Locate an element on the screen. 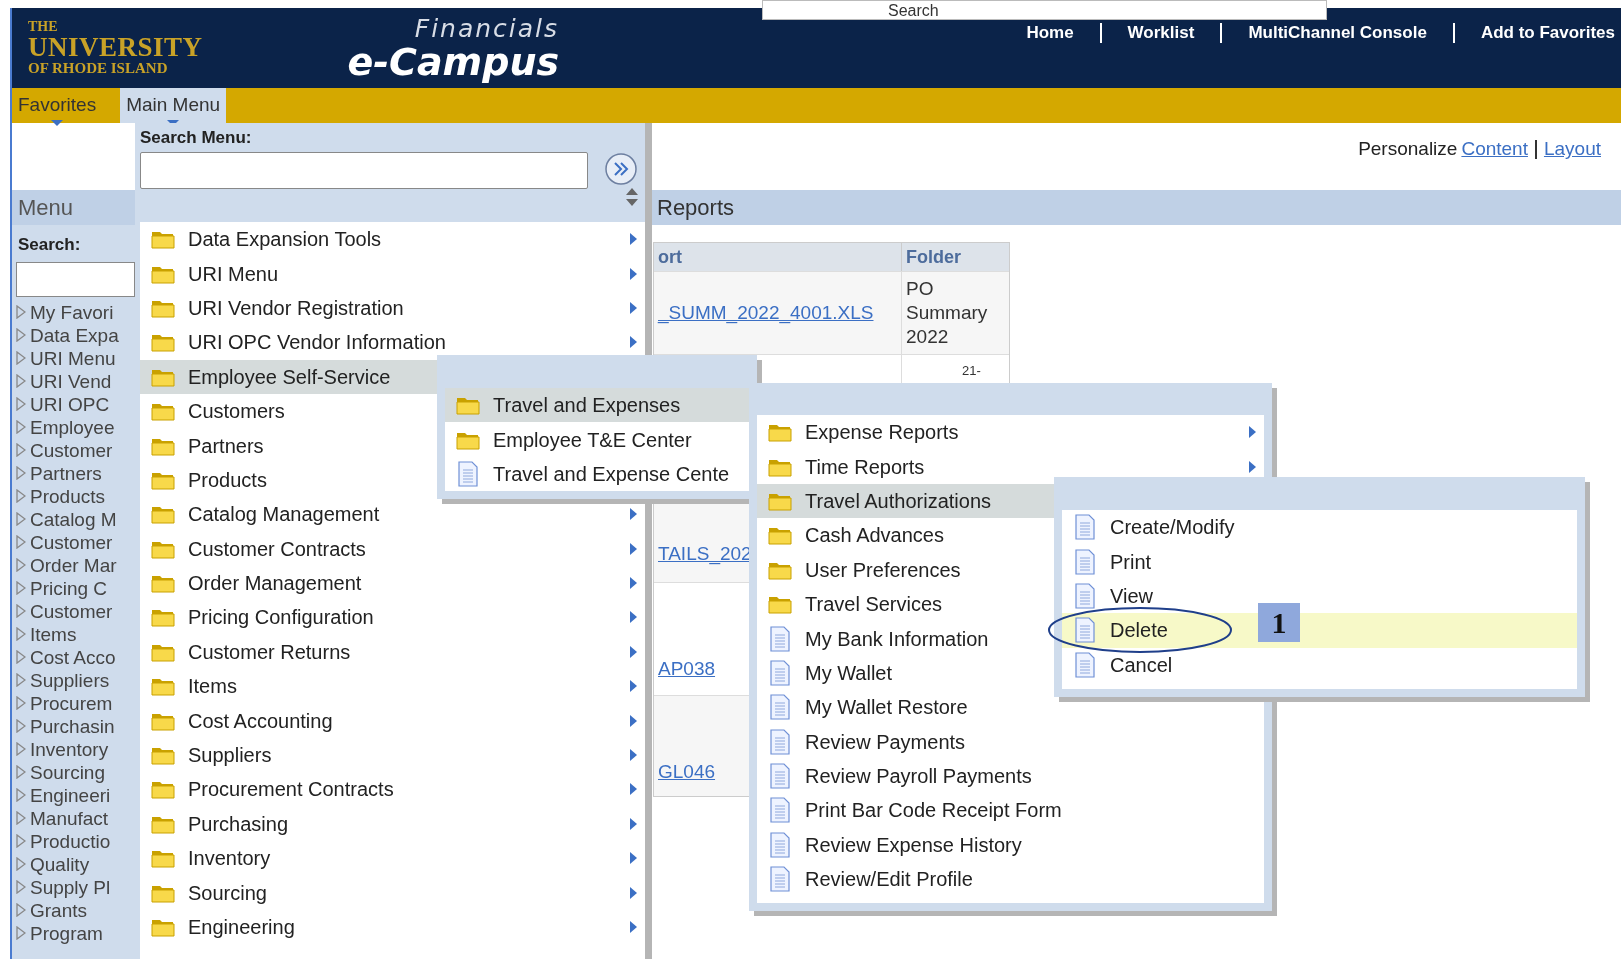  tree-item: Sourcing is located at coordinates (67, 772).